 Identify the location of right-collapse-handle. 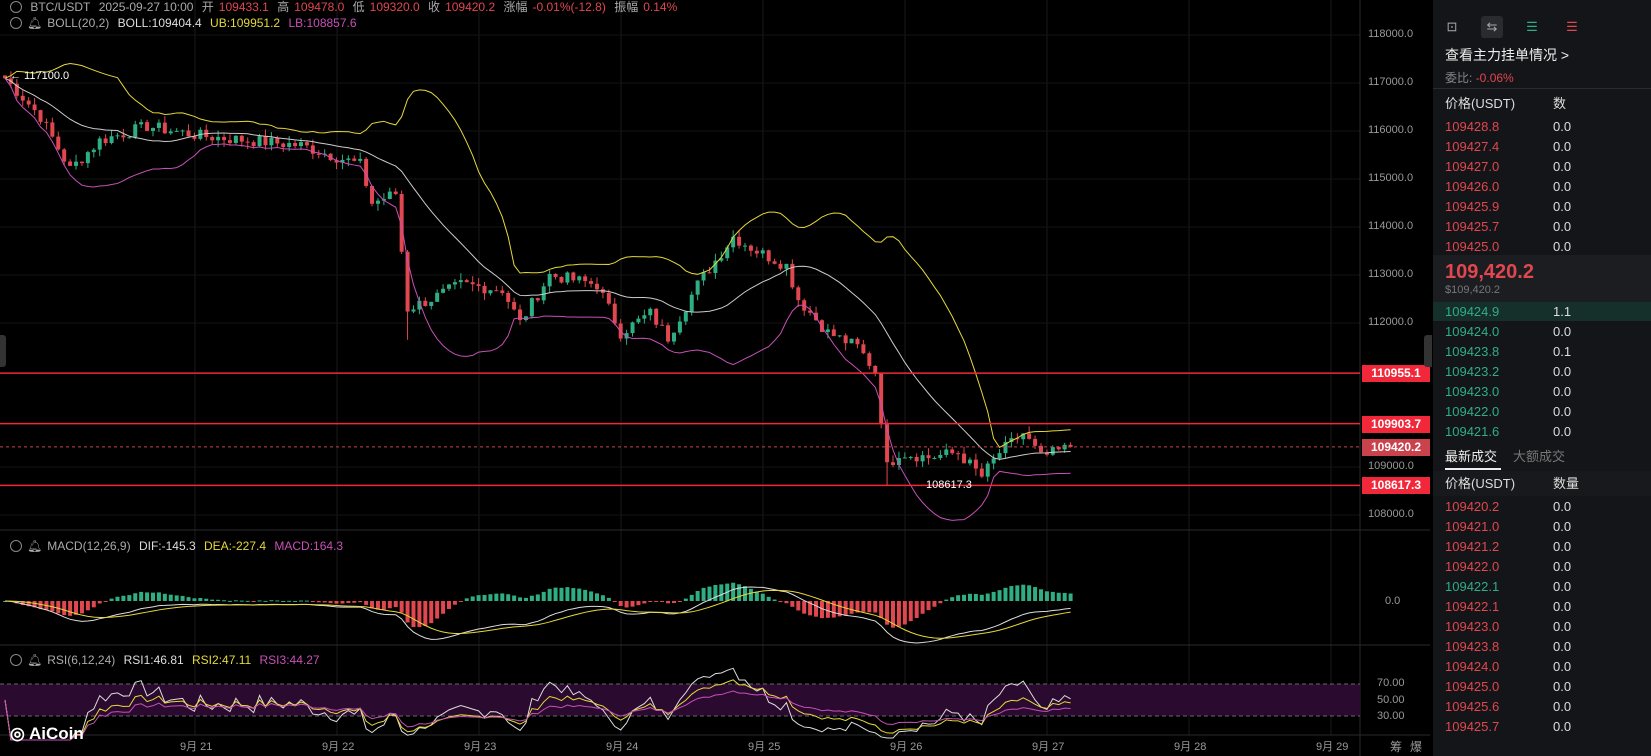
(1428, 351).